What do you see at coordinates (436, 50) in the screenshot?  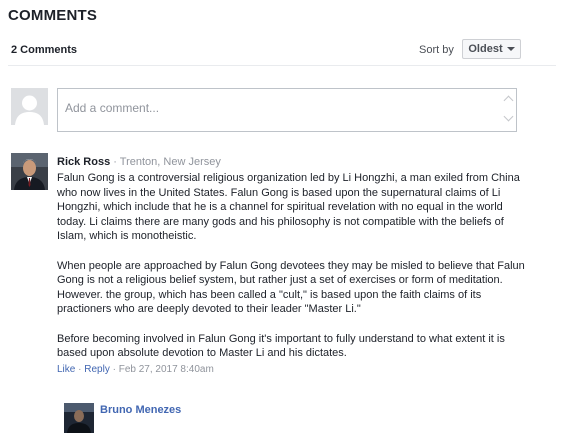 I see `sort-label: Sort by` at bounding box center [436, 50].